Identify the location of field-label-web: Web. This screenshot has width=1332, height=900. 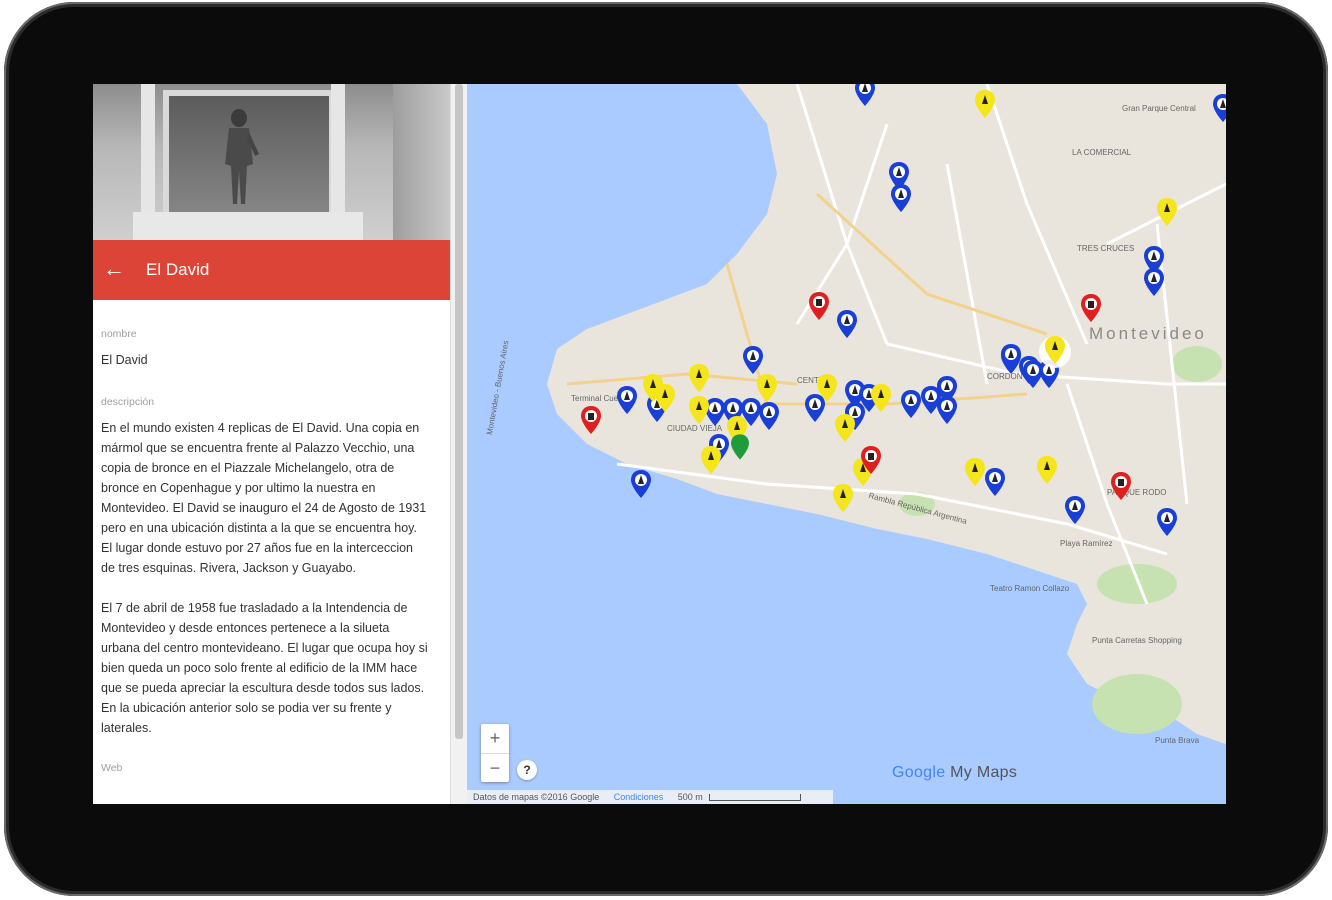
(112, 768).